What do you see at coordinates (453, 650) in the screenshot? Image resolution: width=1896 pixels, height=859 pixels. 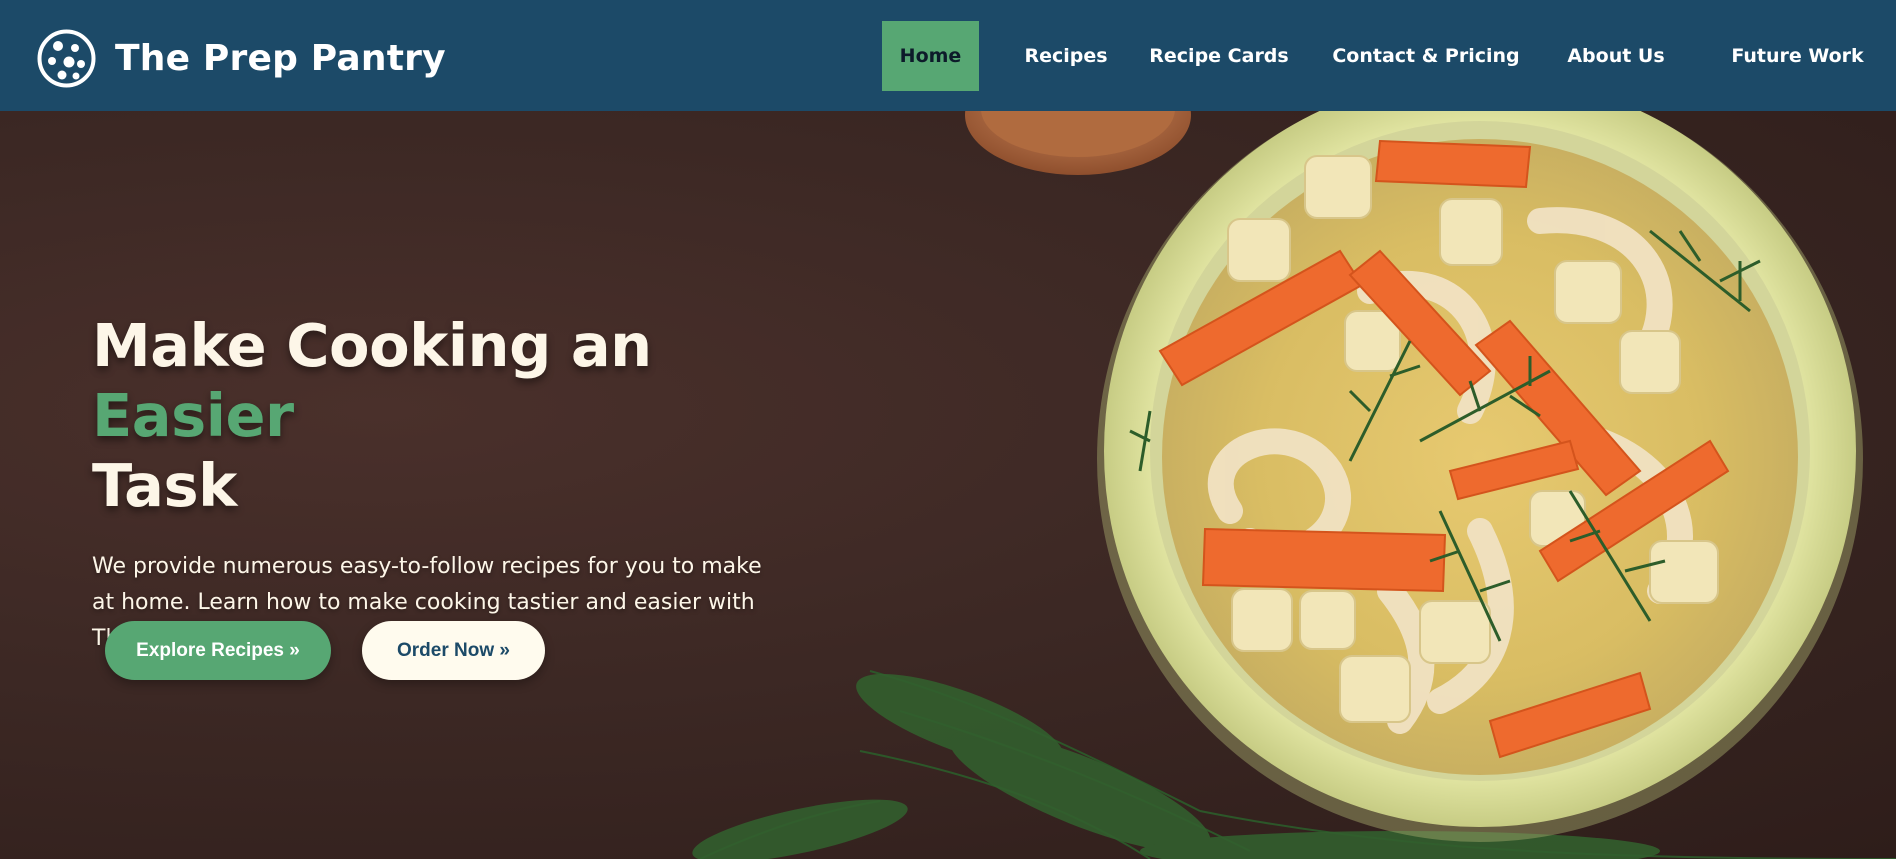 I see `order-now-button: Order Now »` at bounding box center [453, 650].